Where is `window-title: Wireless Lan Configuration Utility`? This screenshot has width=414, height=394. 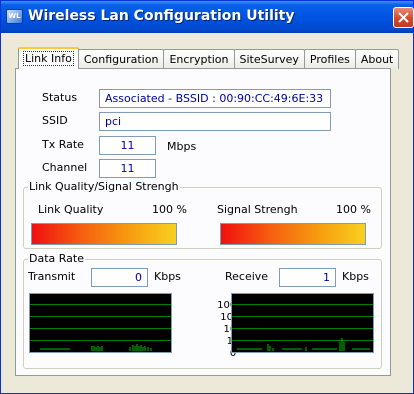
window-title: Wireless Lan Configuration Utility is located at coordinates (161, 16).